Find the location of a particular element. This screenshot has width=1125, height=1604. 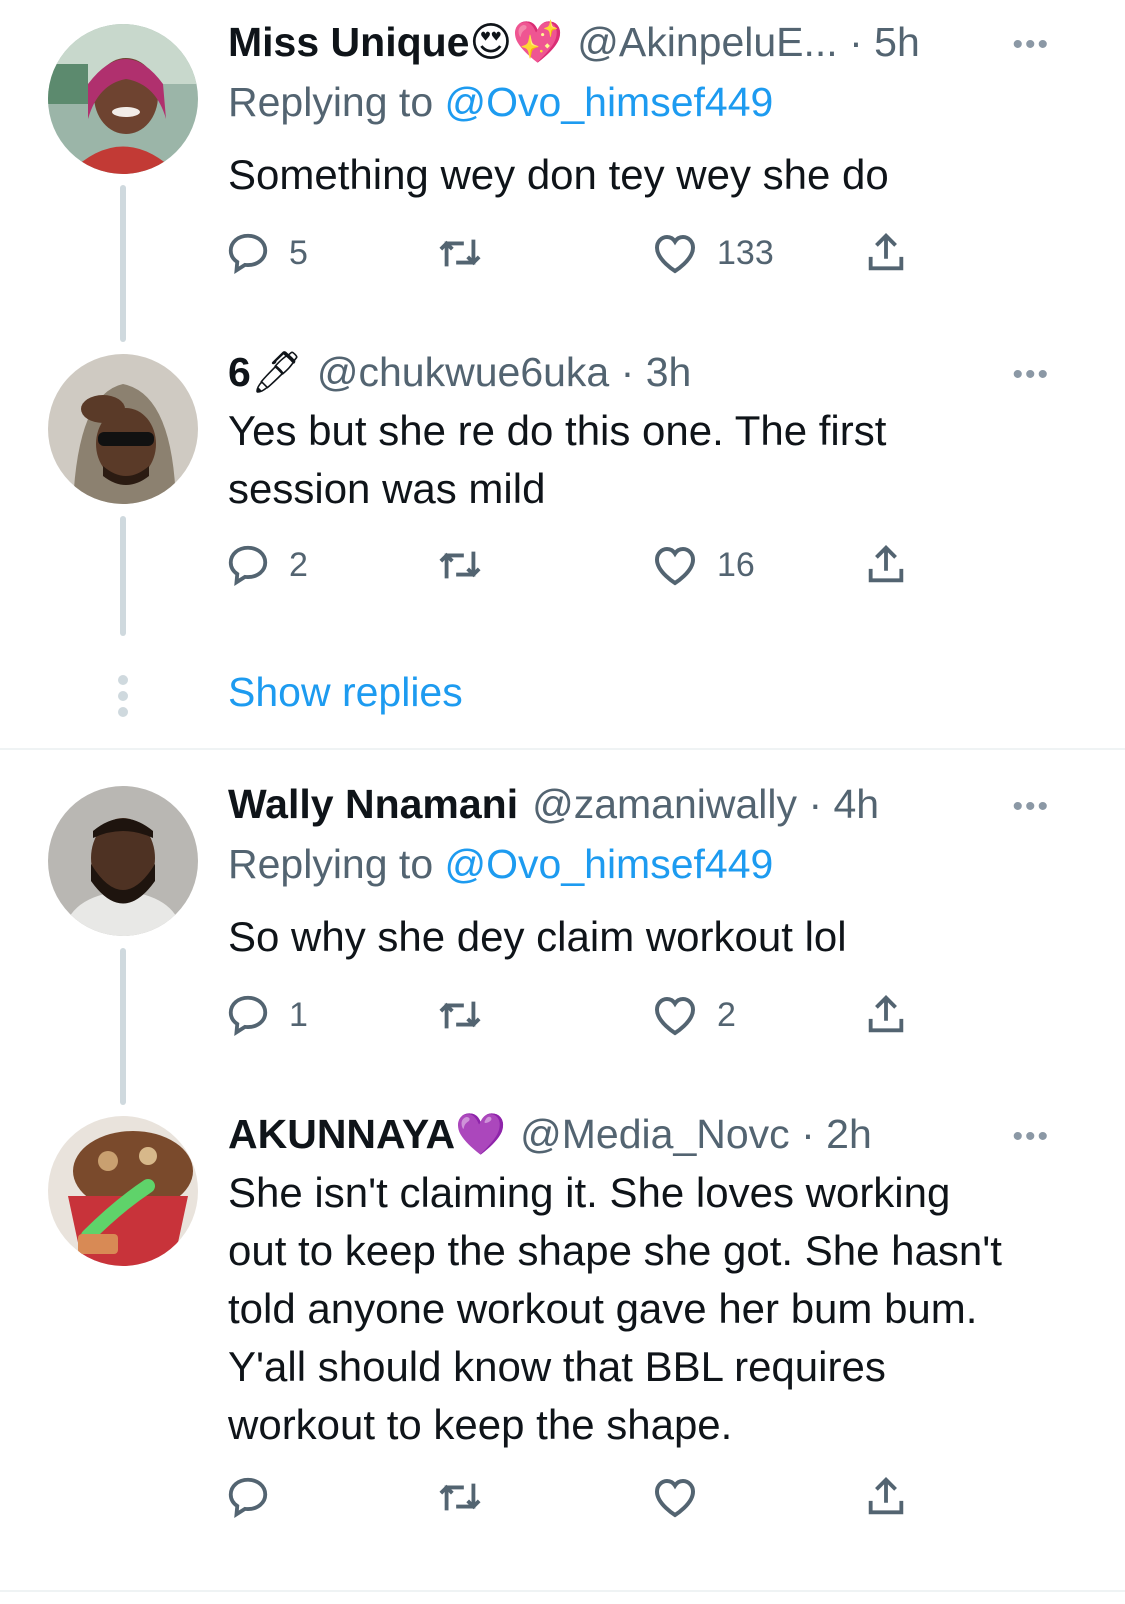

reply-count: 1 is located at coordinates (298, 1014).